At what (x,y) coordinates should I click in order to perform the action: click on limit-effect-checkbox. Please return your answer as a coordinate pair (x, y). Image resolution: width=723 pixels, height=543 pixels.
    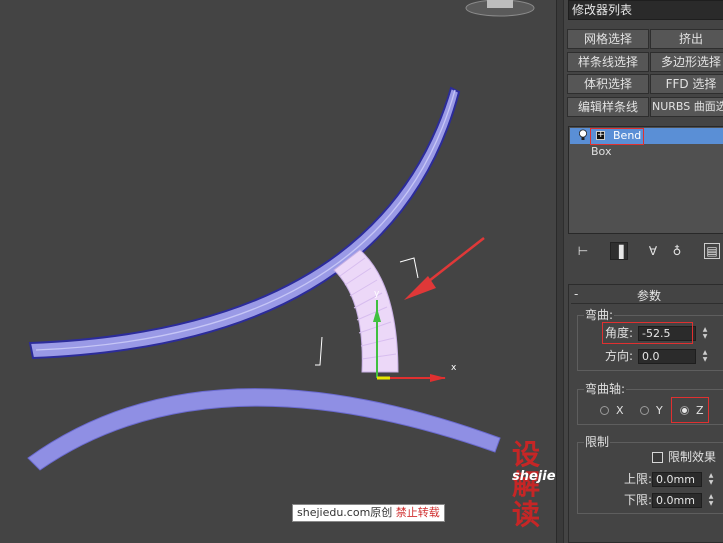
    Looking at the image, I should click on (657, 457).